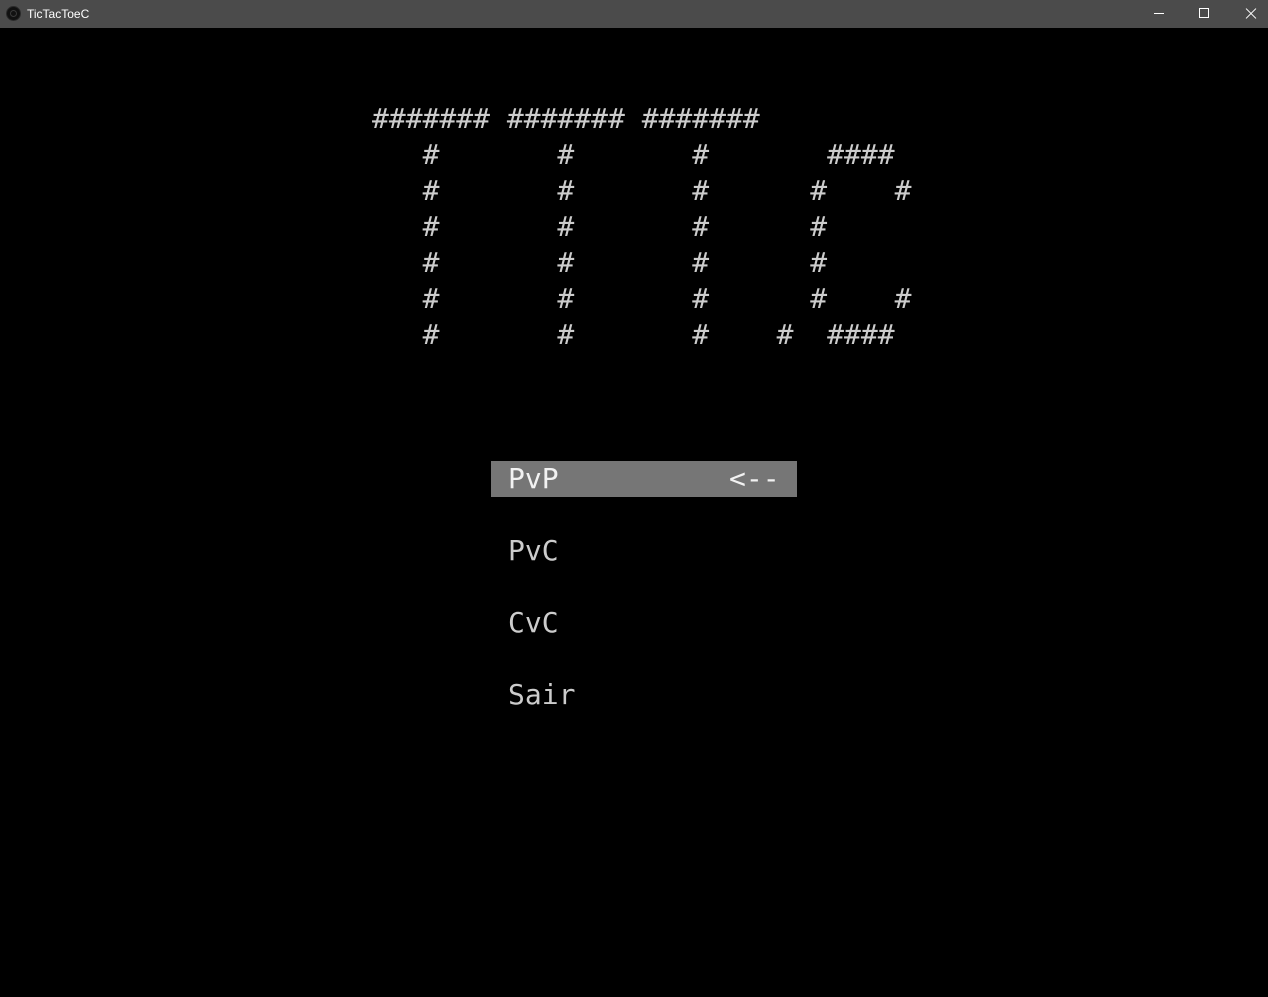  I want to click on banner-line: # # # ####, so click(633, 154).